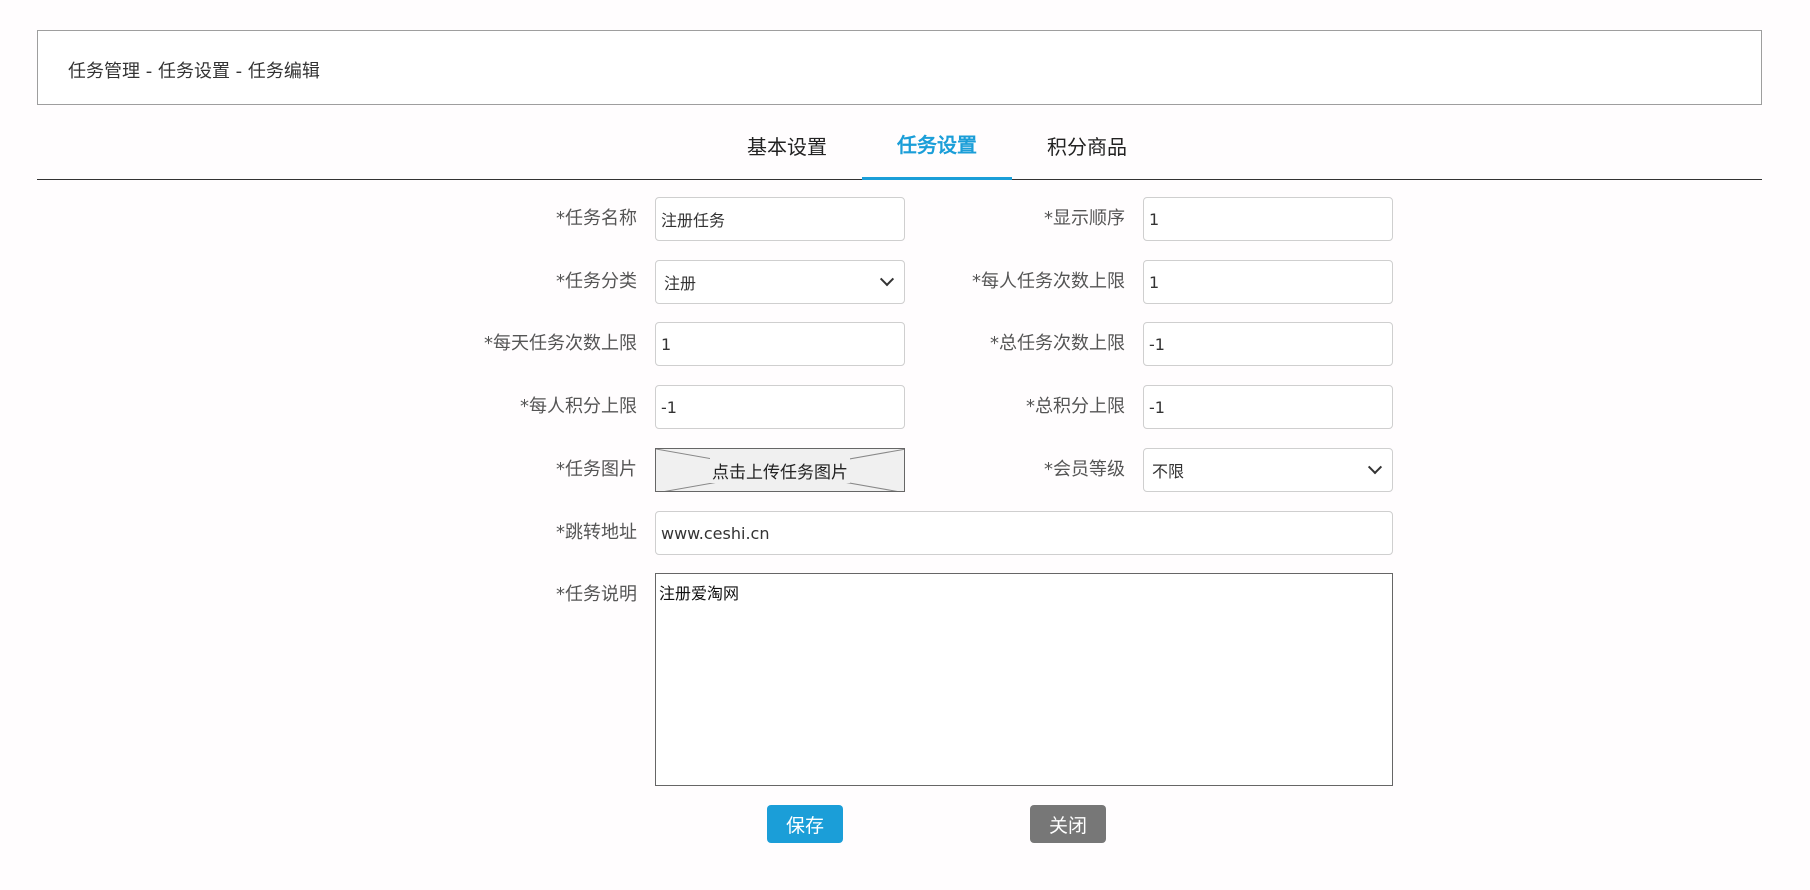 The height and width of the screenshot is (890, 1810). Describe the element at coordinates (1268, 282) in the screenshot. I see `per-person-limit-input` at that location.